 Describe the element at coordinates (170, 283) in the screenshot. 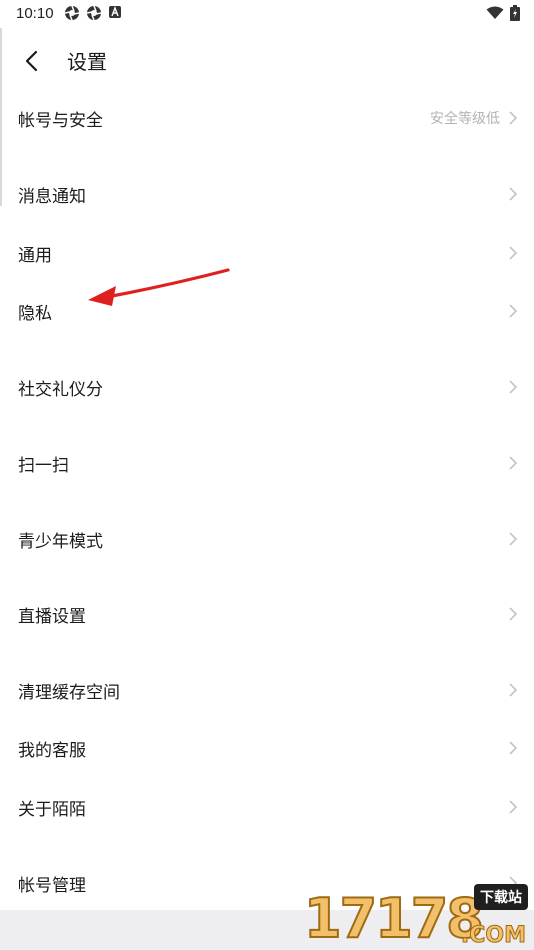

I see `annotation-arrow-shaft` at that location.